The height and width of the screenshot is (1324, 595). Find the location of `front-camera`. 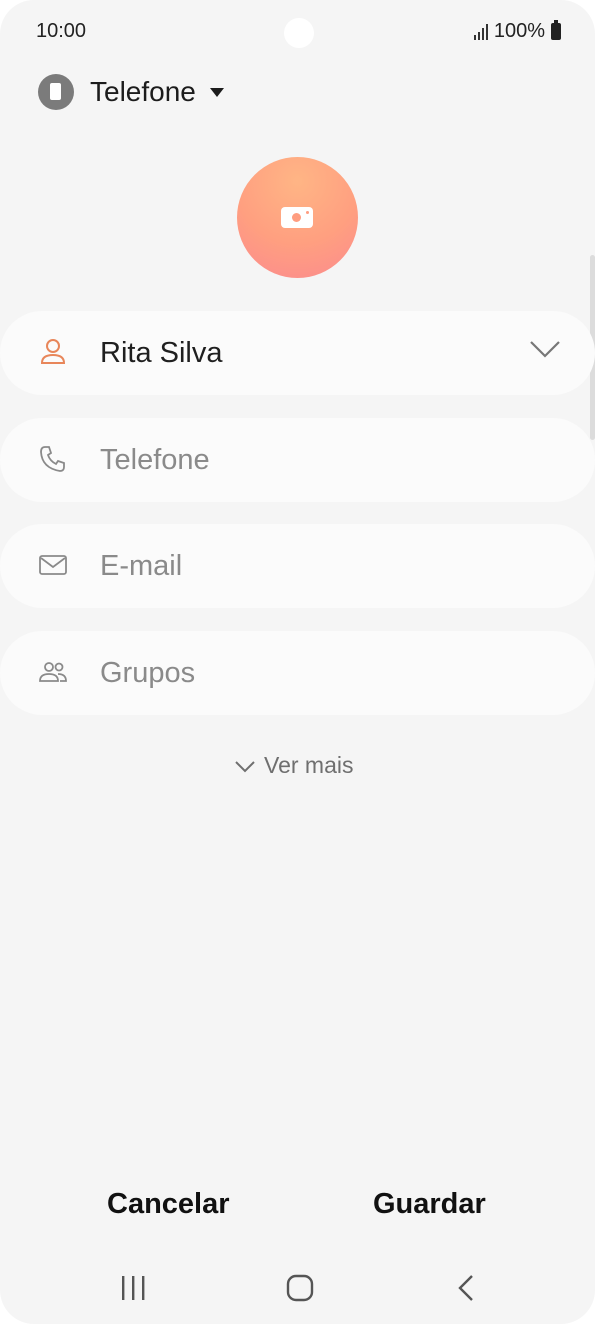

front-camera is located at coordinates (299, 33).